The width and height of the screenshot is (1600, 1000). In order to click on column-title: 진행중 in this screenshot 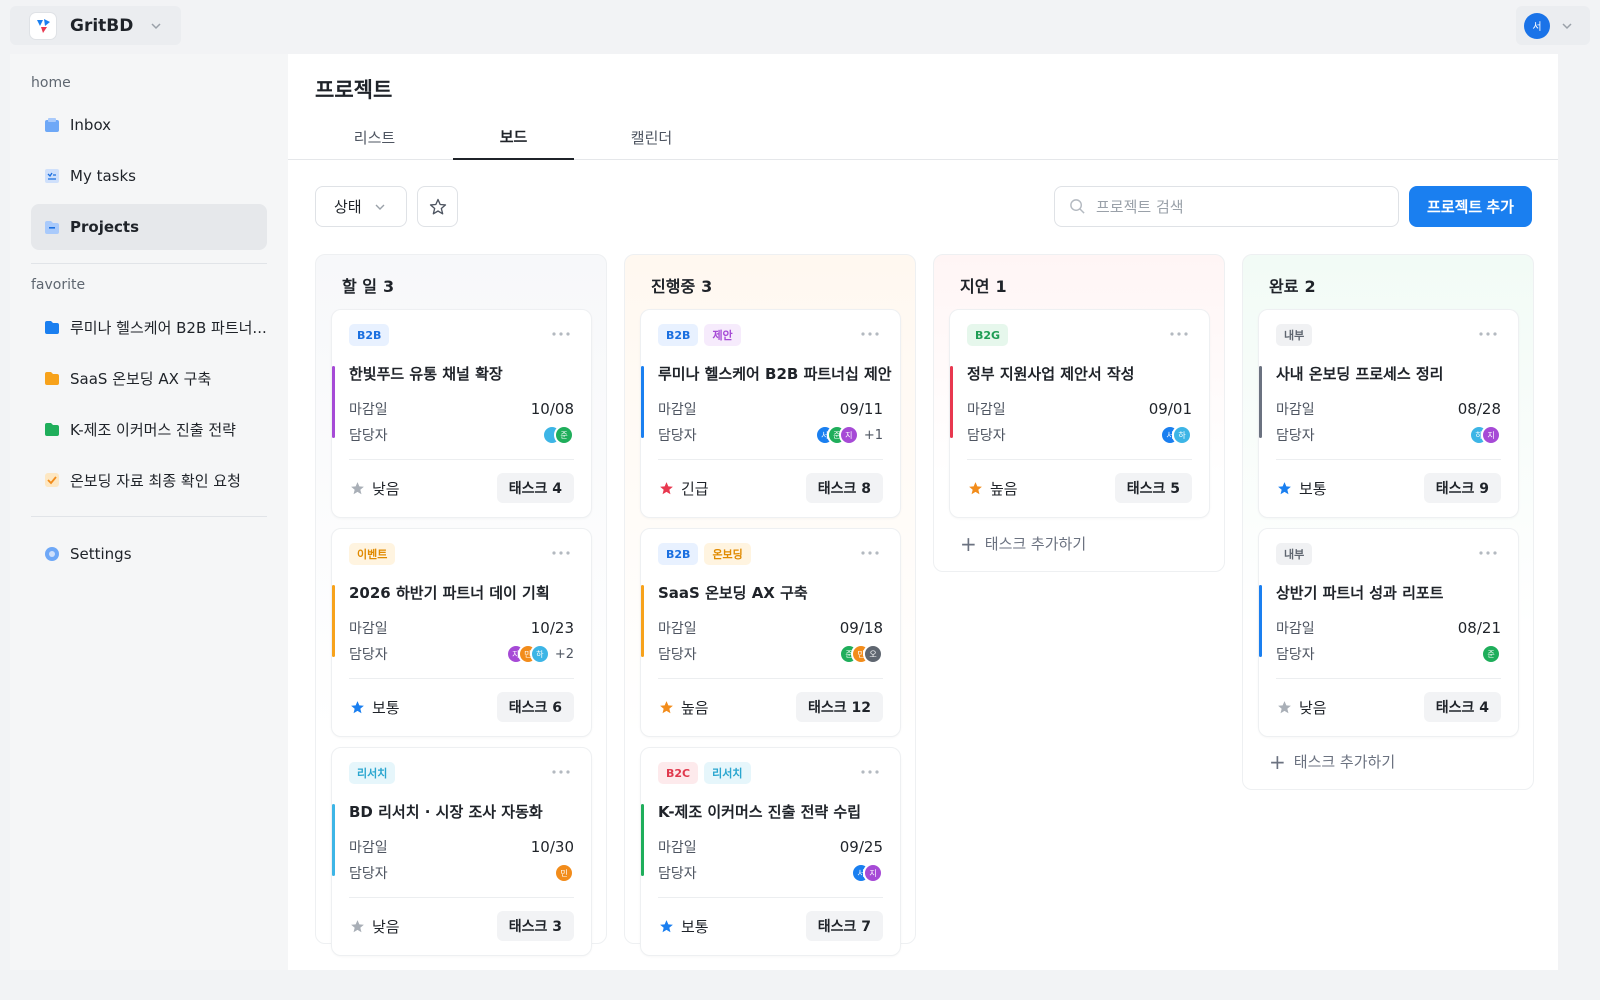, I will do `click(673, 286)`.